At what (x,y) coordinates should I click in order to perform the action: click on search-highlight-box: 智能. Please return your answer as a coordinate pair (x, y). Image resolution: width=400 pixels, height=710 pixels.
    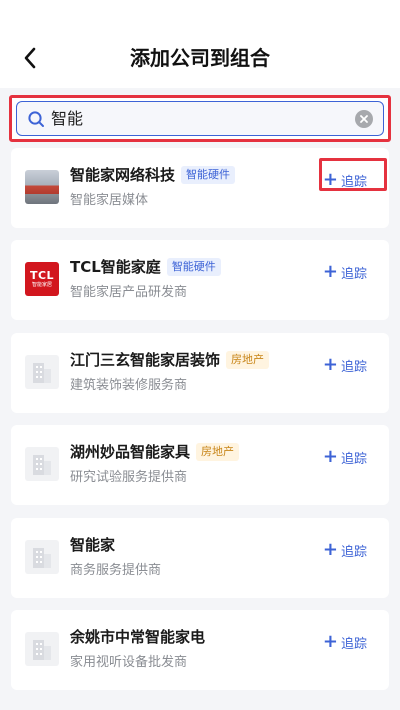
    Looking at the image, I should click on (200, 118).